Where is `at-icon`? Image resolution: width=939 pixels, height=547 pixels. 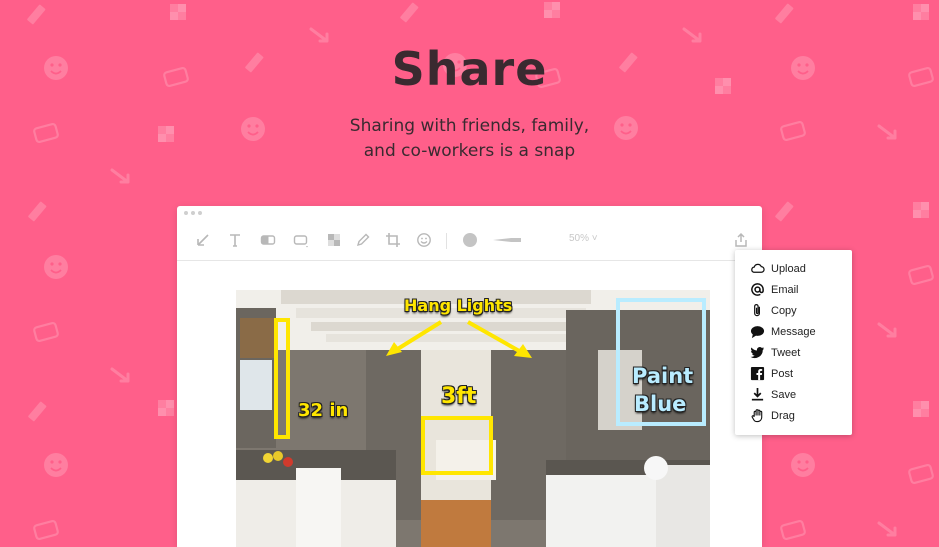
at-icon is located at coordinates (757, 290).